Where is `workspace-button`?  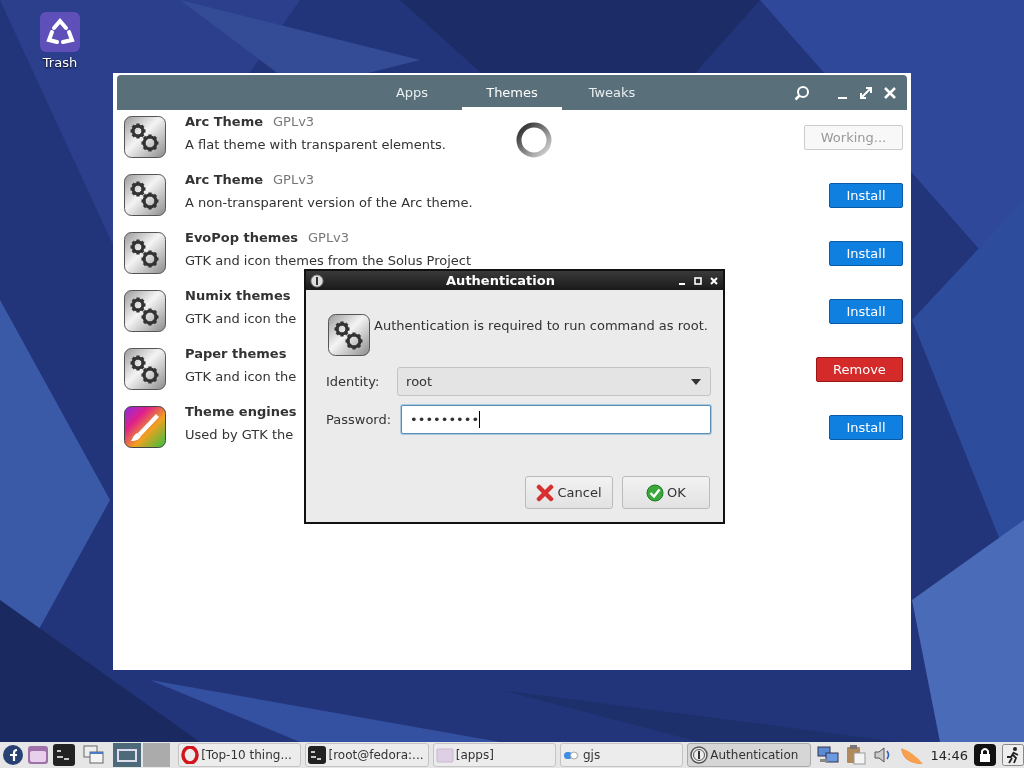
workspace-button is located at coordinates (127, 755).